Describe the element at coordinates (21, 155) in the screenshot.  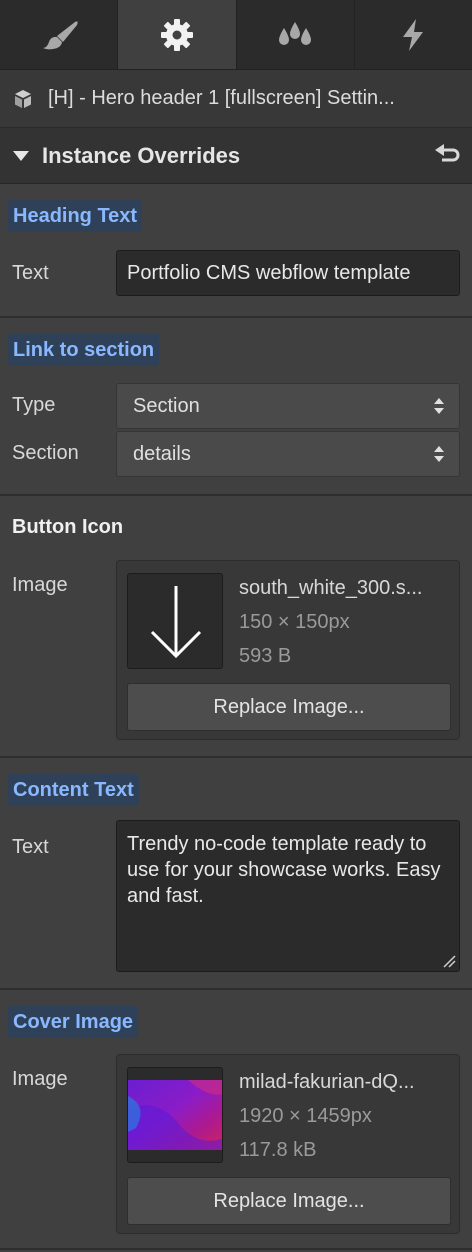
I see `caret-down-icon` at that location.